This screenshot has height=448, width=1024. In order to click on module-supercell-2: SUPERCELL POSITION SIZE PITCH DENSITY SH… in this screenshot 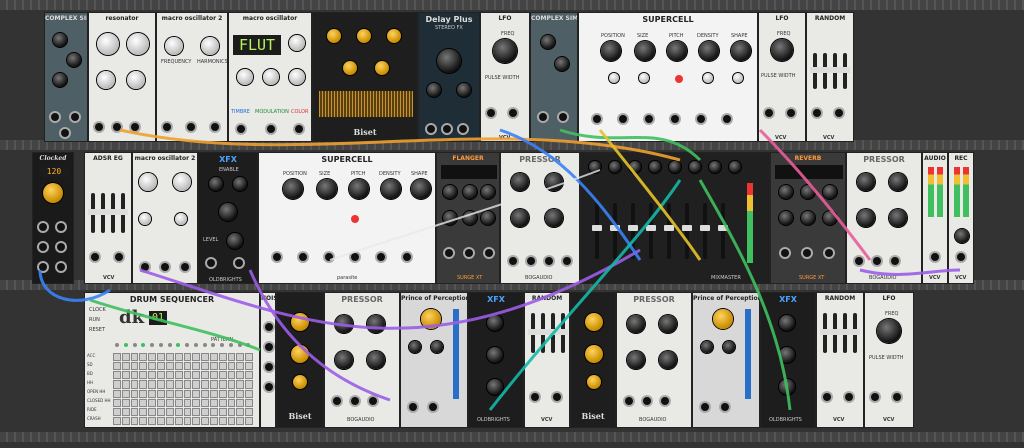, I will do `click(347, 218)`.